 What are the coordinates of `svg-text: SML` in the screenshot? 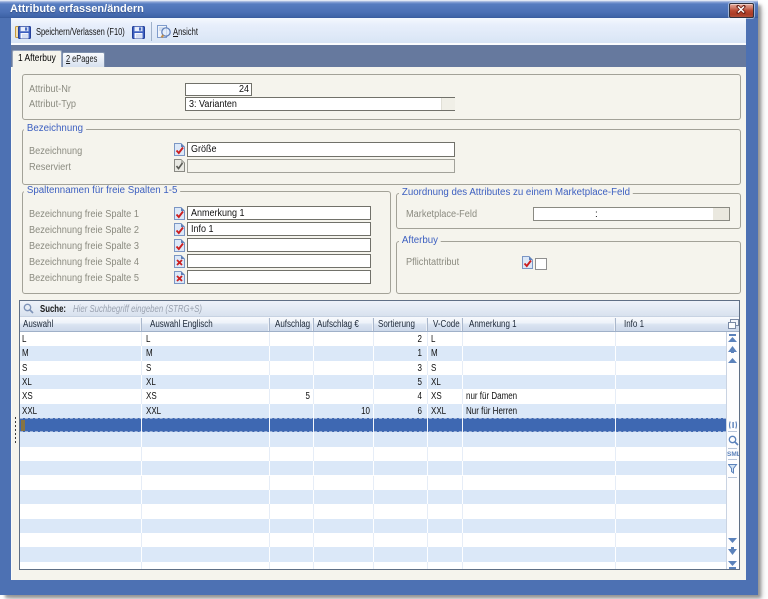 It's located at (733, 454).